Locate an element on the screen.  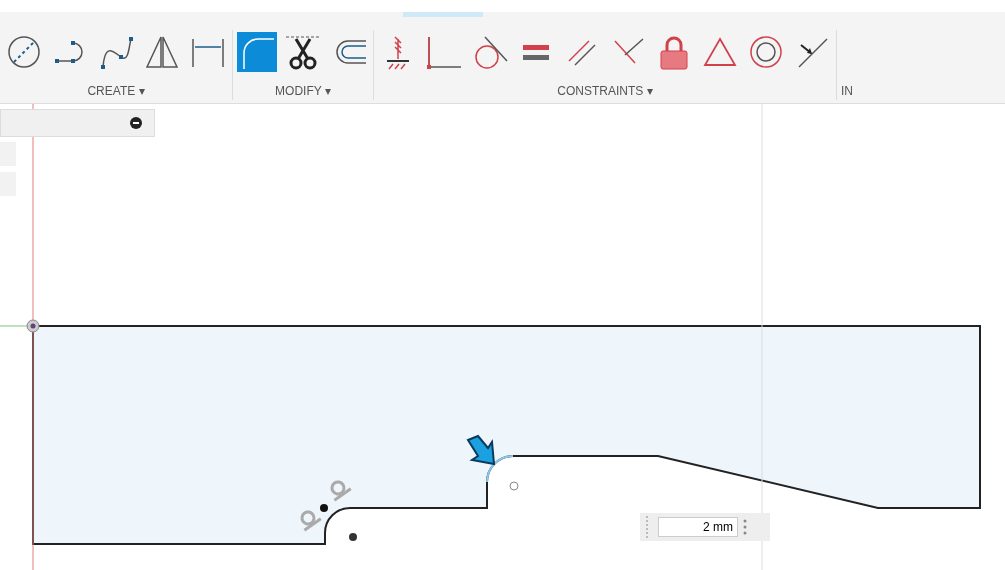
dimension-input-field: 2 mm is located at coordinates (698, 527).